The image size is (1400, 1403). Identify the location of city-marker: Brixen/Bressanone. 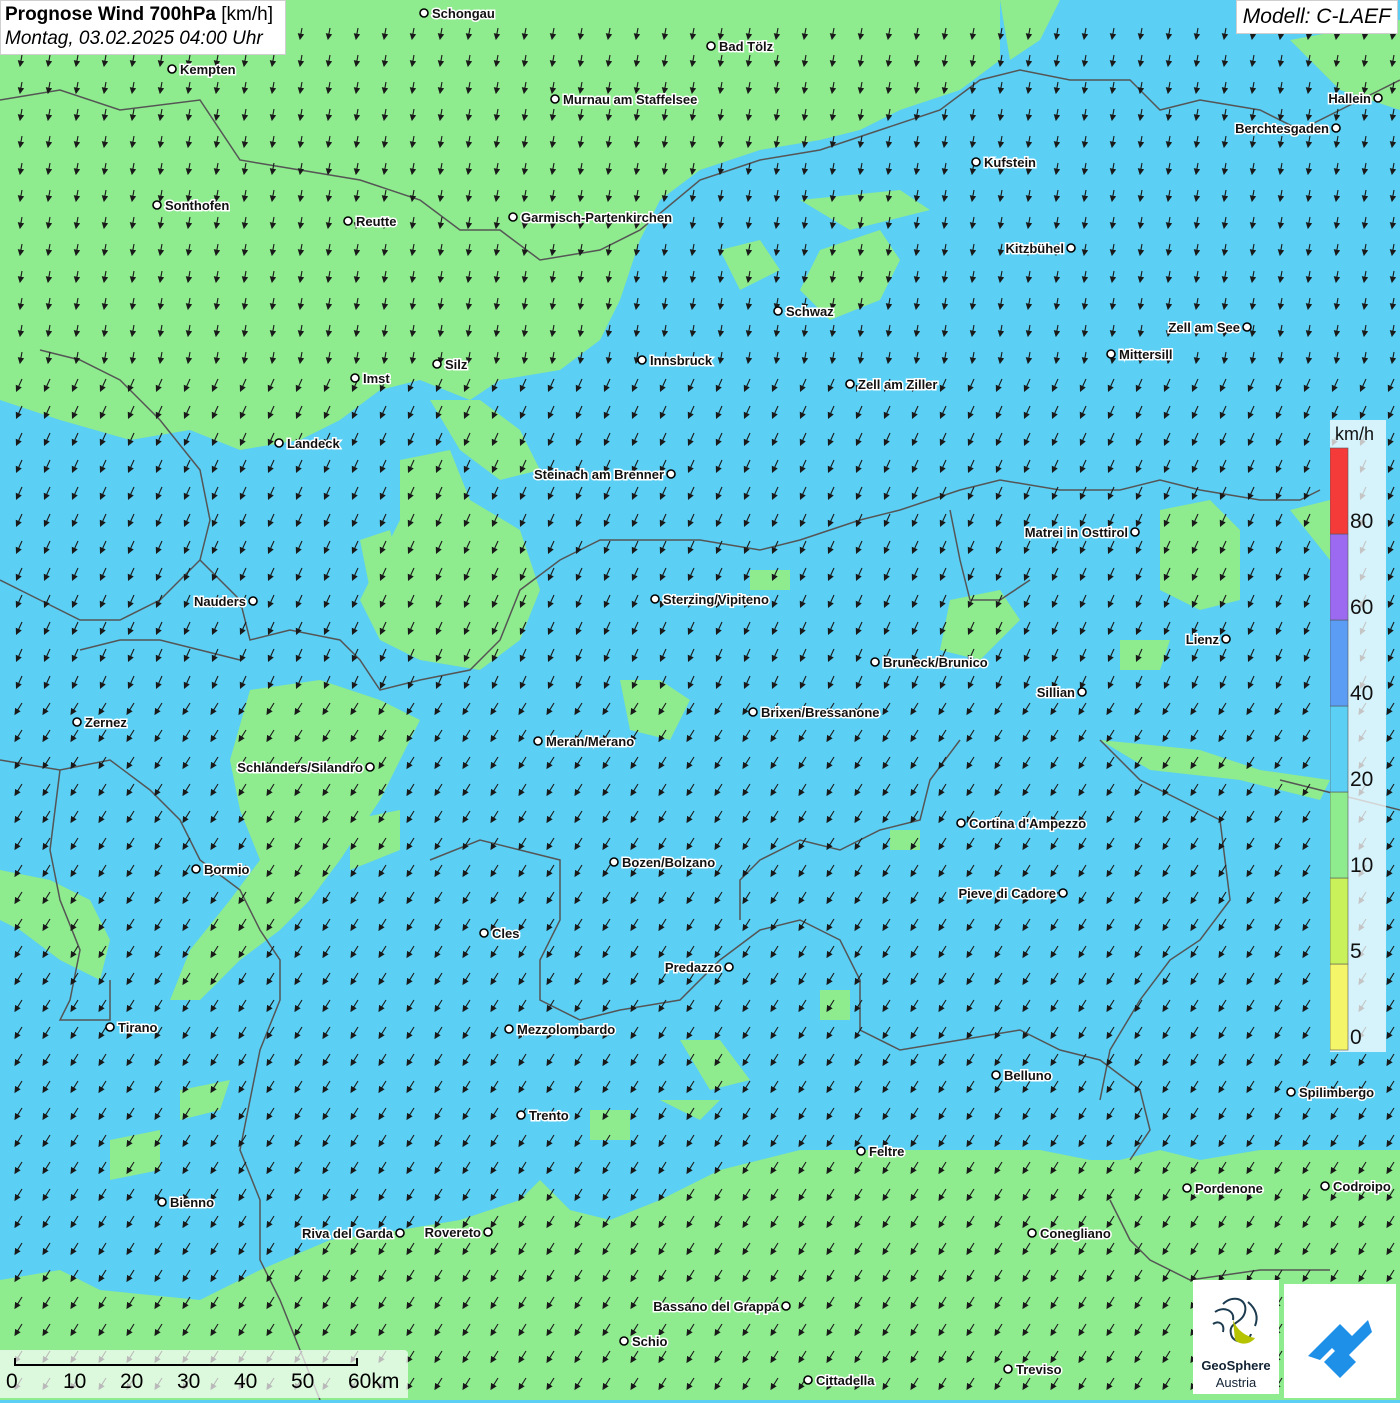
(814, 713).